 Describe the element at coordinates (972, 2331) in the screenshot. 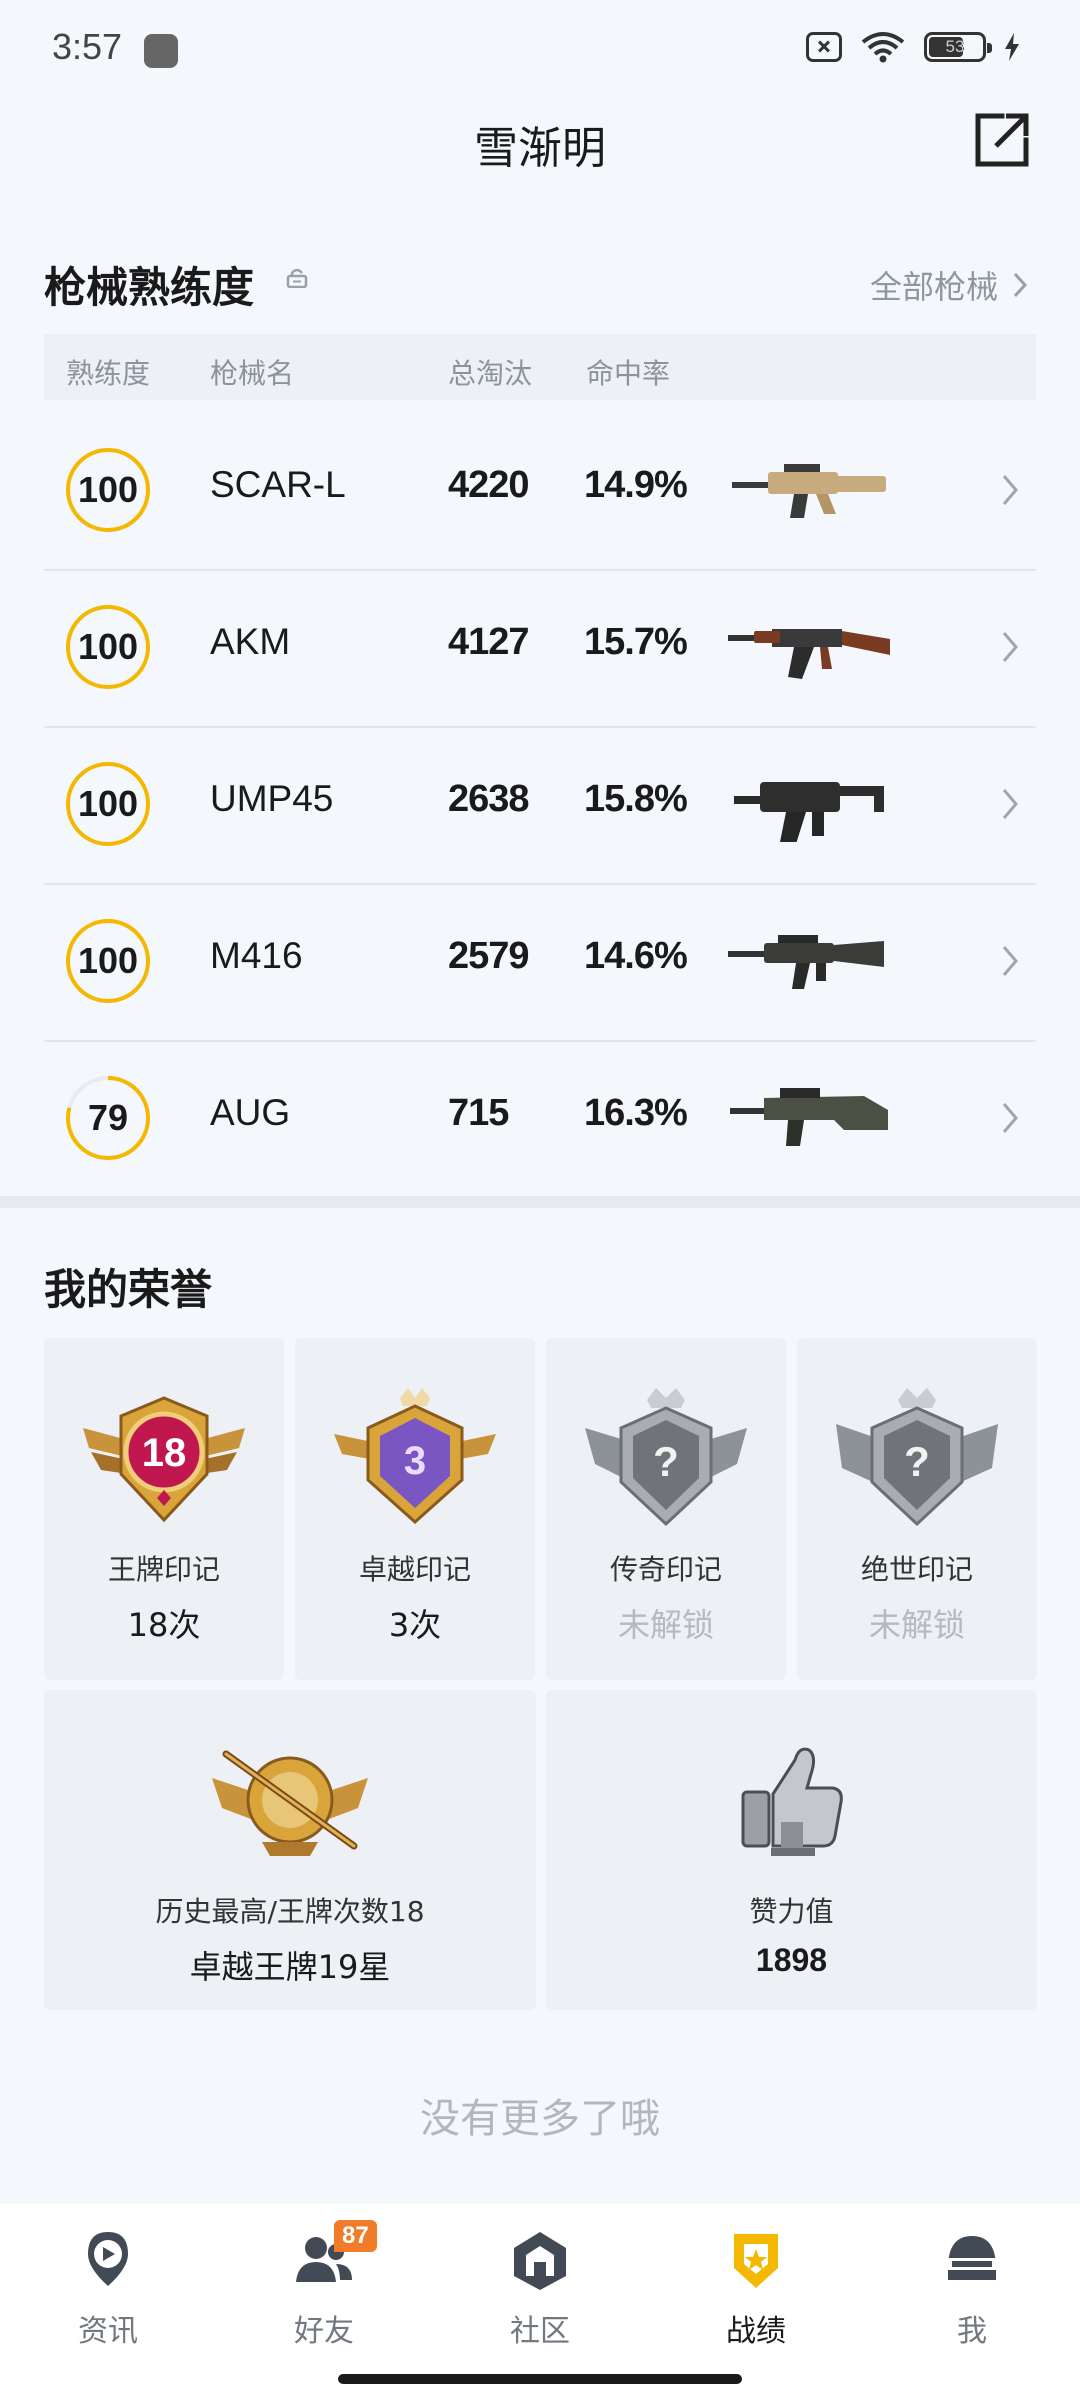

I see `nav-label: 我` at that location.